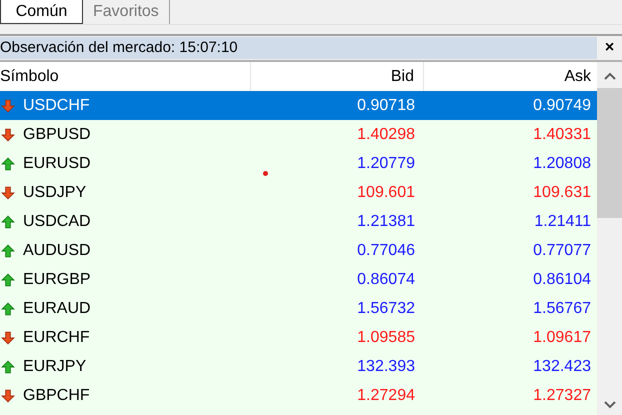 This screenshot has width=622, height=415. Describe the element at coordinates (57, 309) in the screenshot. I see `symbol-cell: EURAUD` at that location.